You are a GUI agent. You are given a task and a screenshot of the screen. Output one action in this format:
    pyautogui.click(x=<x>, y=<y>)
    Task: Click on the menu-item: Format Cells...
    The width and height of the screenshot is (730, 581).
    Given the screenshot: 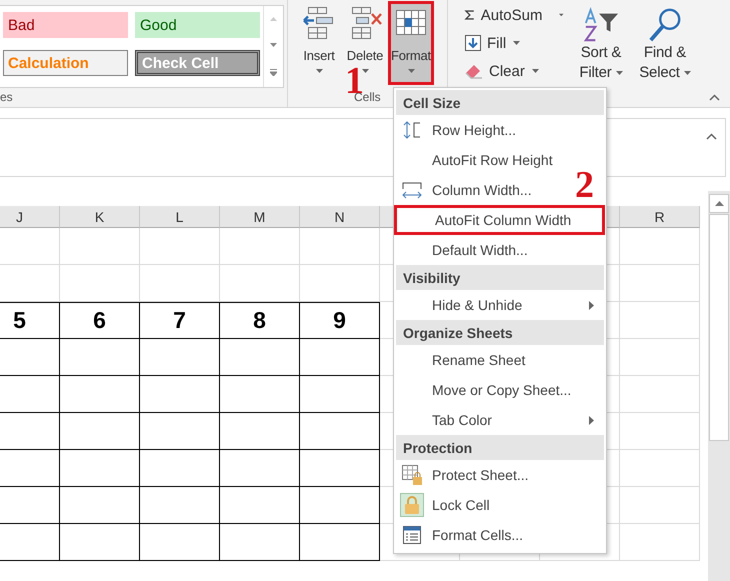 What is the action you would take?
    pyautogui.click(x=460, y=535)
    